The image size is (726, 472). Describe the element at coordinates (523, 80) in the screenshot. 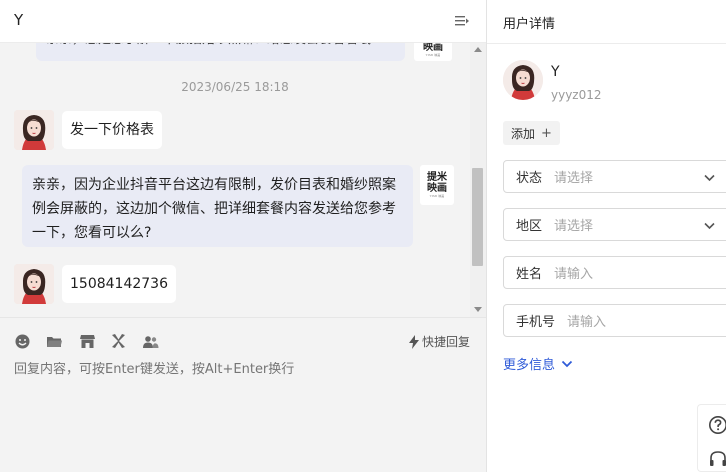

I see `profile-avatar` at that location.